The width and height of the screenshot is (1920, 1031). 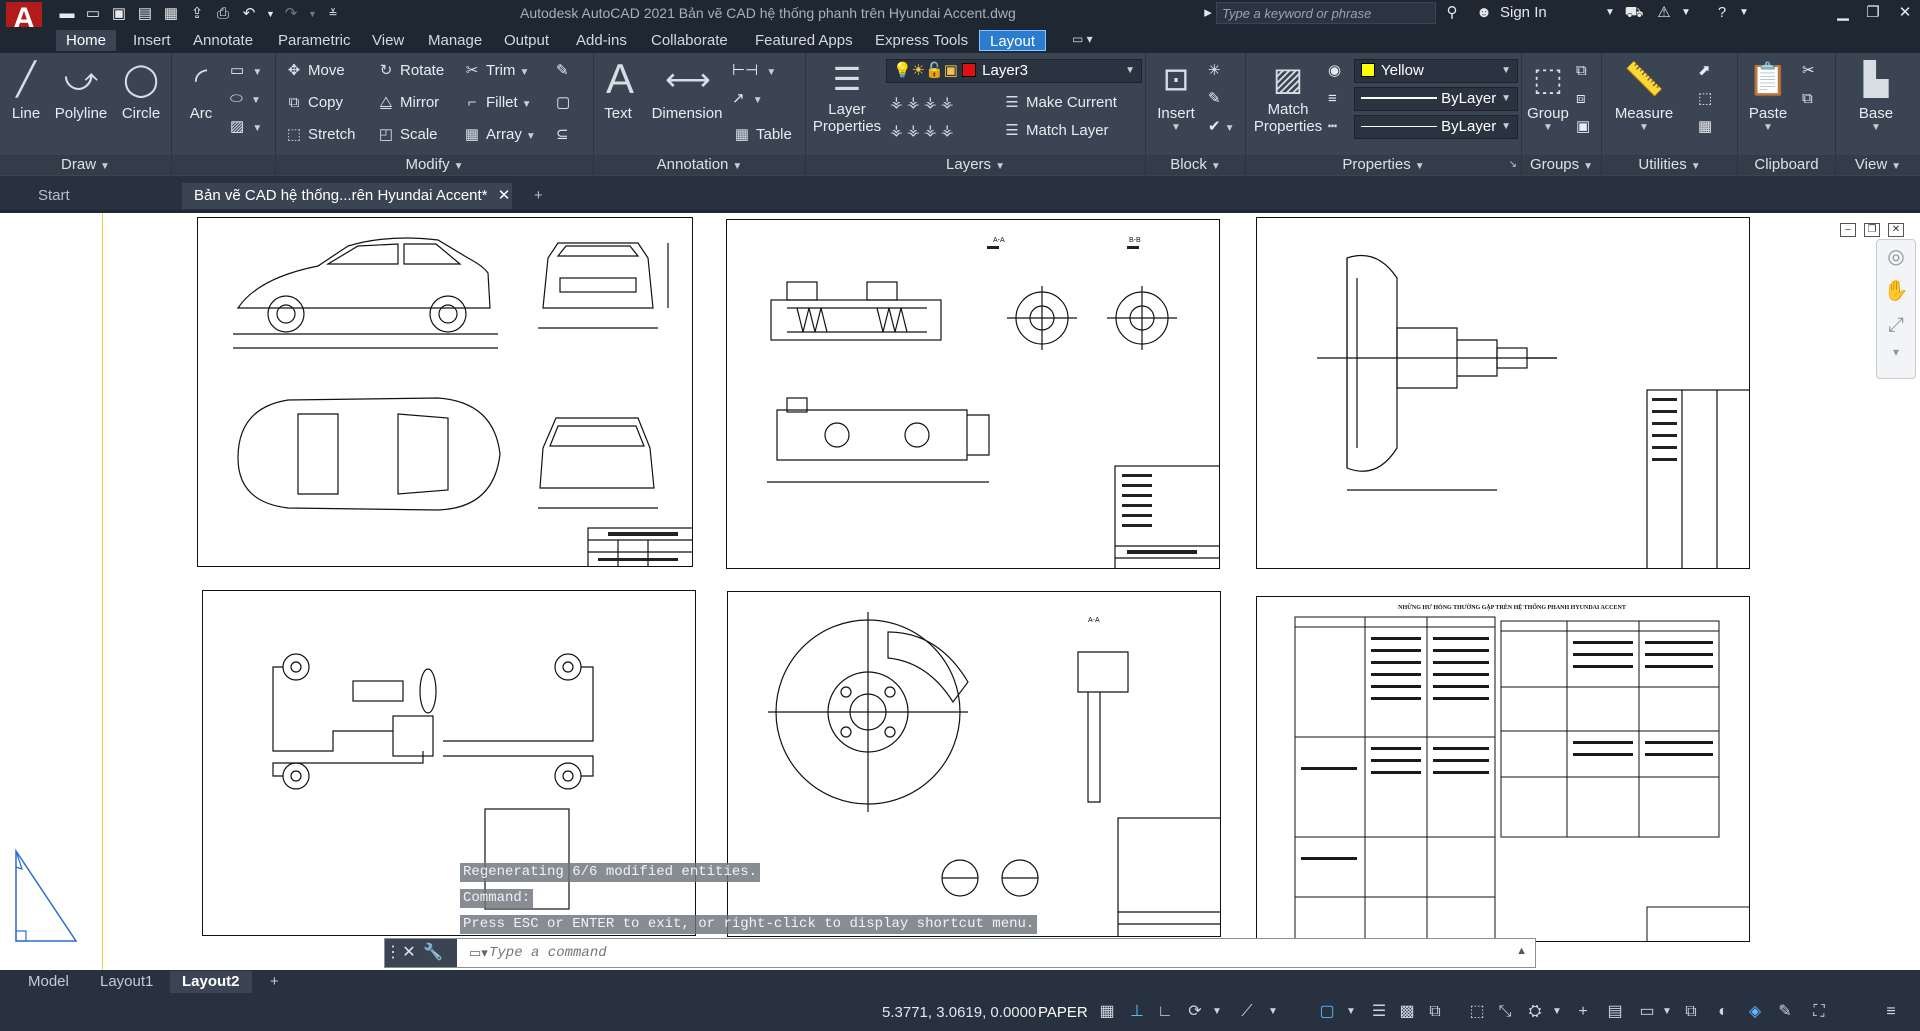 What do you see at coordinates (291, 14) in the screenshot?
I see `redo-icon: ↷` at bounding box center [291, 14].